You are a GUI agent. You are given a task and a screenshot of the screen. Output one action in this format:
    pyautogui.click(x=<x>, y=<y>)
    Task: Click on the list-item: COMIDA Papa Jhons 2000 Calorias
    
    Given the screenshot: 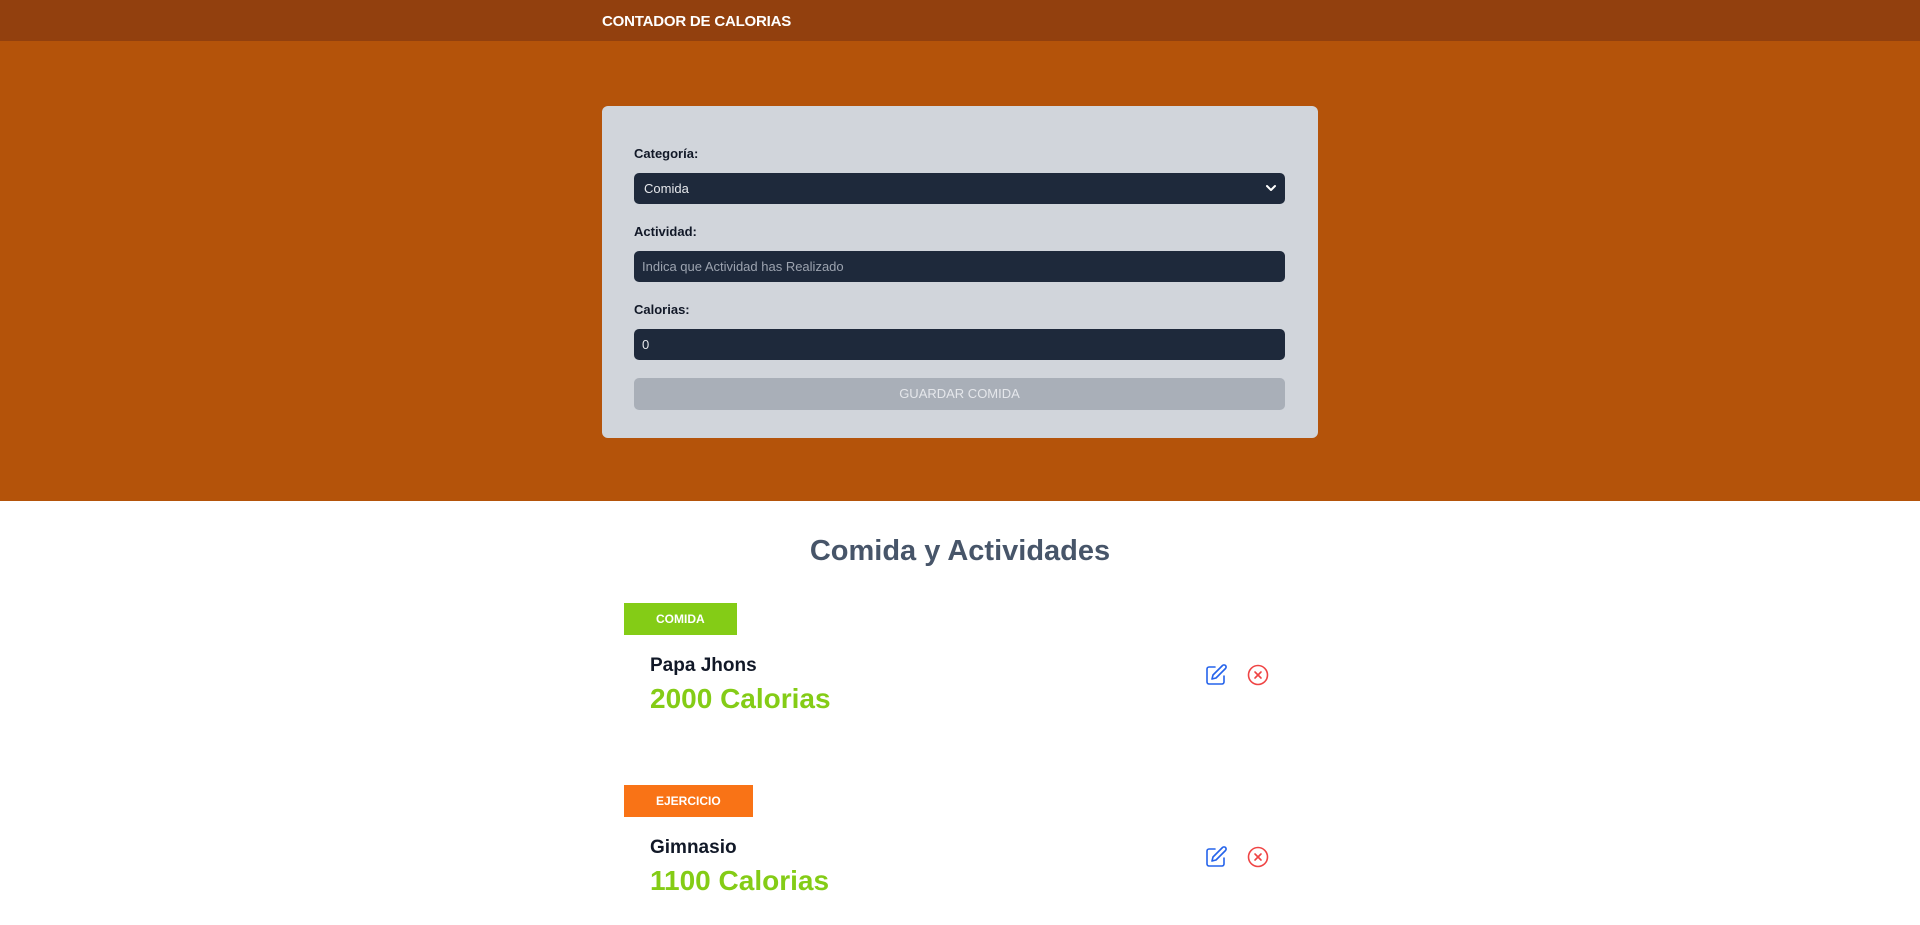 What is the action you would take?
    pyautogui.click(x=954, y=673)
    